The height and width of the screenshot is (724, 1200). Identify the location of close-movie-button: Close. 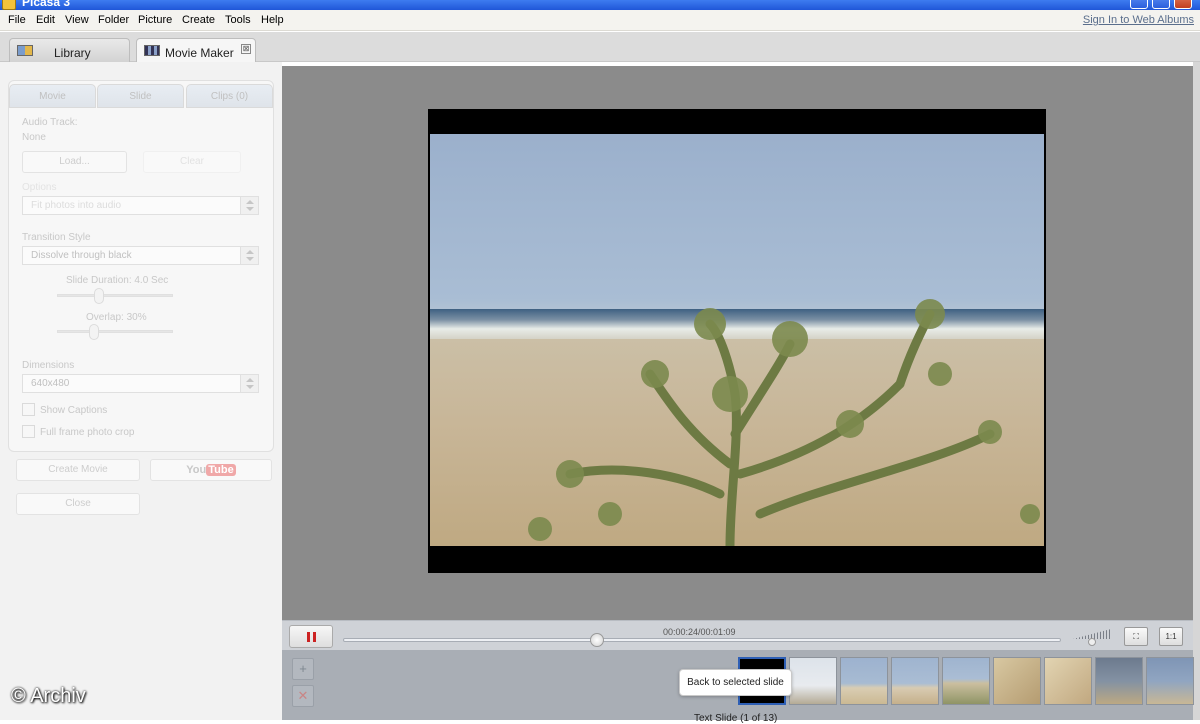
(78, 504).